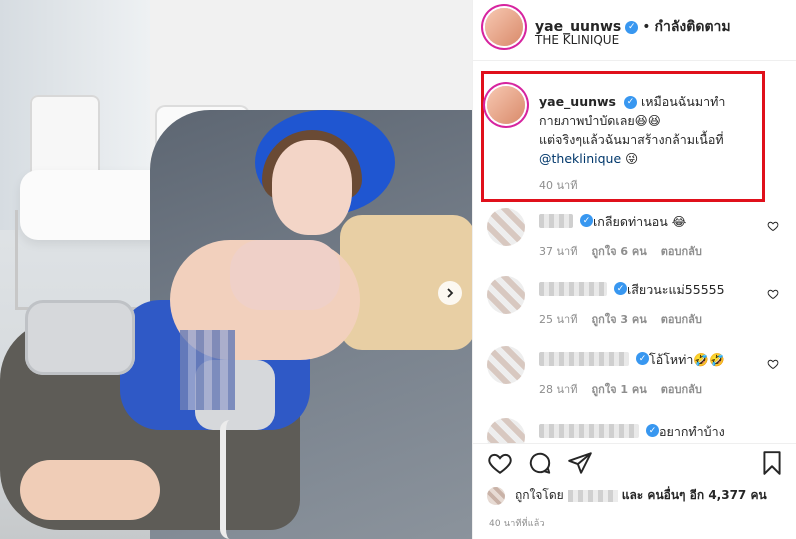 Image resolution: width=796 pixels, height=539 pixels. What do you see at coordinates (694, 495) in the screenshot?
I see `likes-count: และ คนอื่นๆ อีก 4,377 คน` at bounding box center [694, 495].